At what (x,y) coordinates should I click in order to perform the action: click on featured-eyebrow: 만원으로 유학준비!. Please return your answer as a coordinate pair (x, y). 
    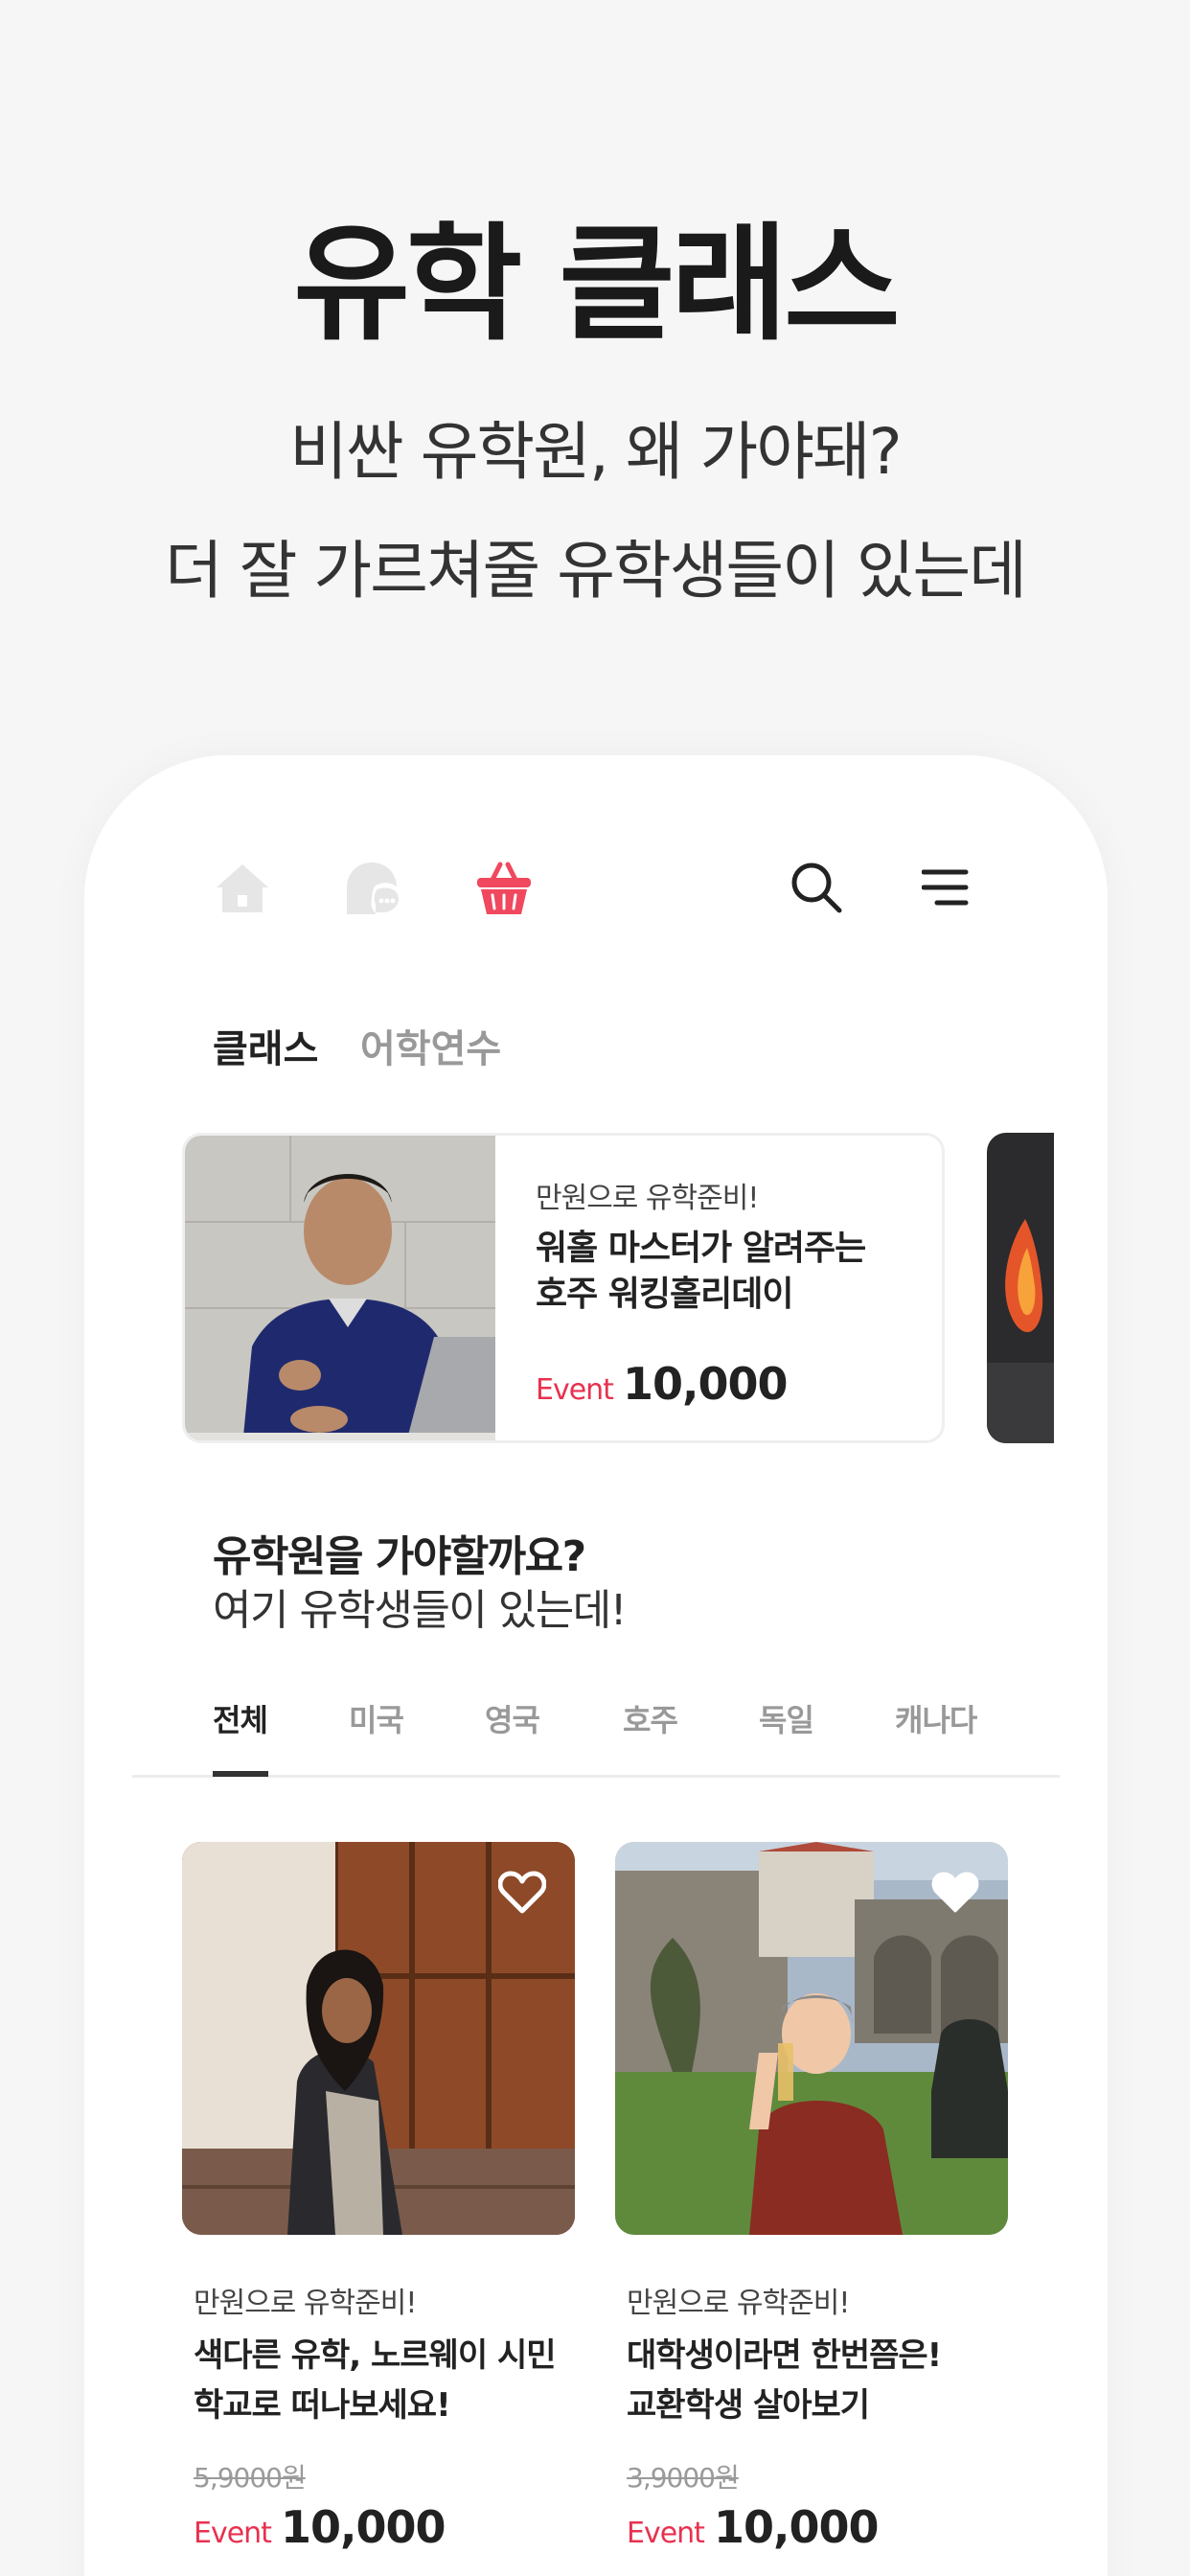
    Looking at the image, I should click on (648, 1198).